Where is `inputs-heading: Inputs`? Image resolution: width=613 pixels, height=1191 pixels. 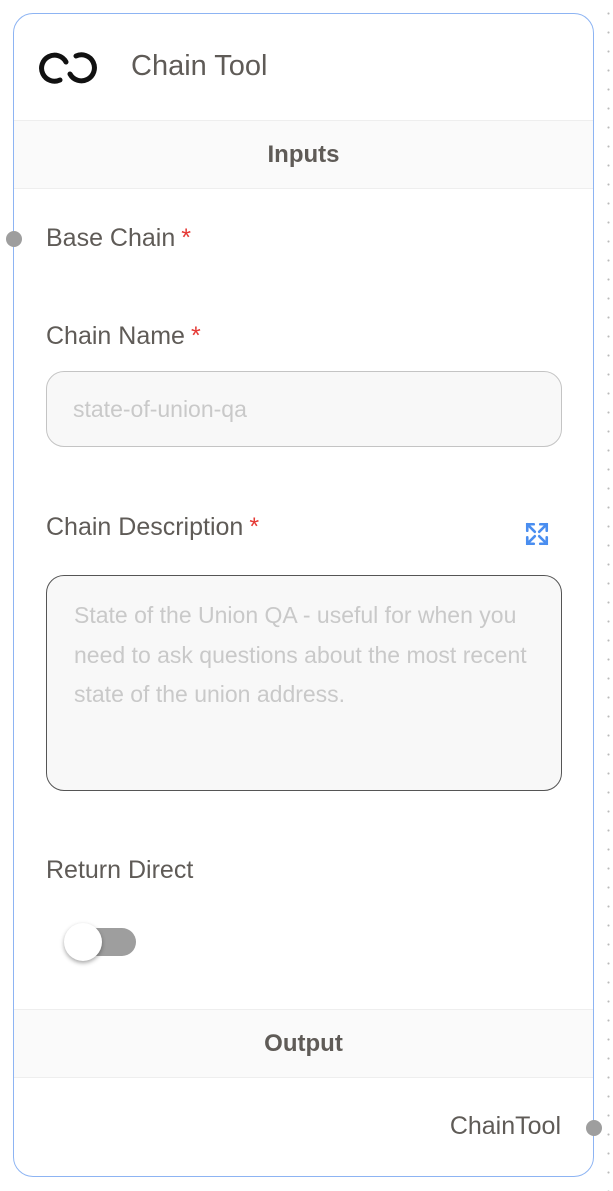
inputs-heading: Inputs is located at coordinates (303, 154).